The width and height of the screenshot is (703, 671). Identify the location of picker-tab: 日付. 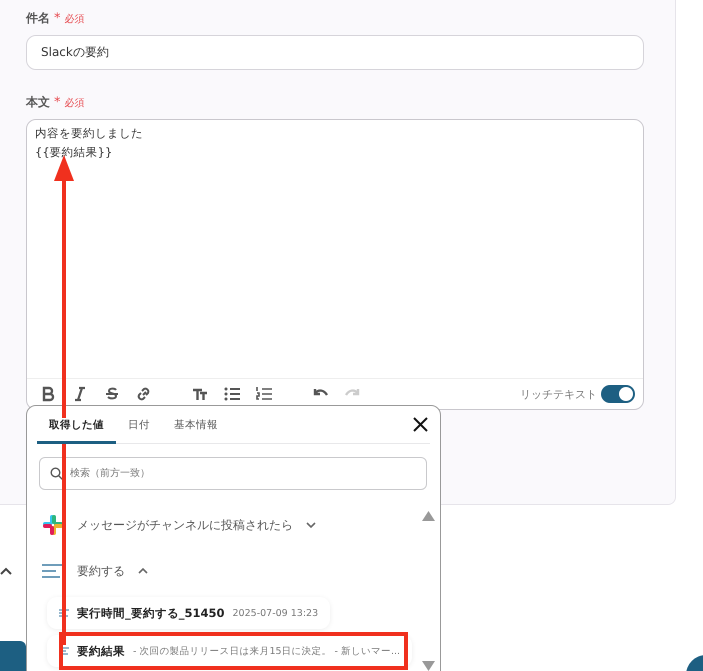
(139, 431).